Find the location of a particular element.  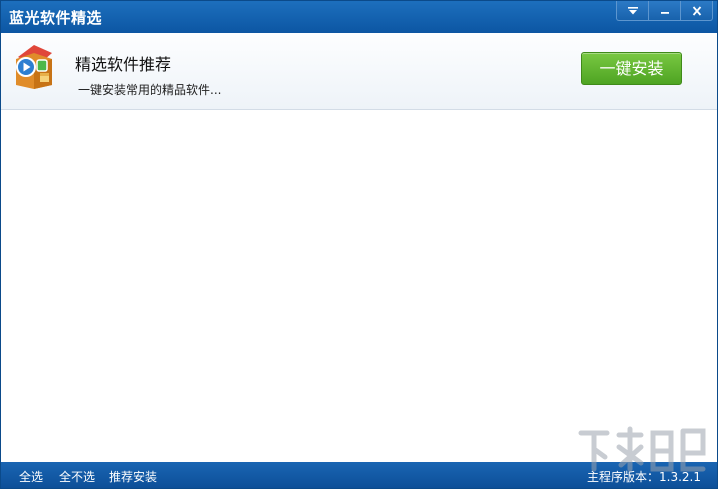

site-watermark-logo is located at coordinates (642, 449).